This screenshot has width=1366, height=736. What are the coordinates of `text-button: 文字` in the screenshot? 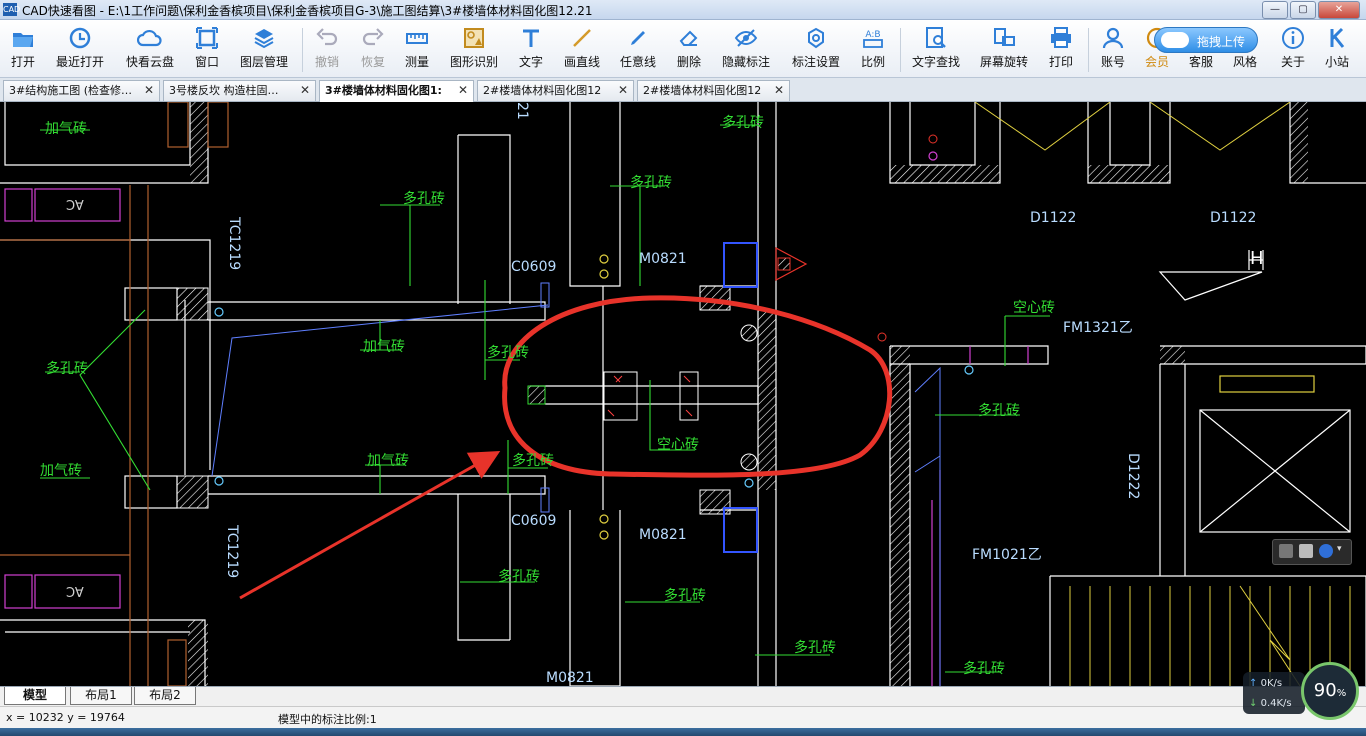 It's located at (531, 49).